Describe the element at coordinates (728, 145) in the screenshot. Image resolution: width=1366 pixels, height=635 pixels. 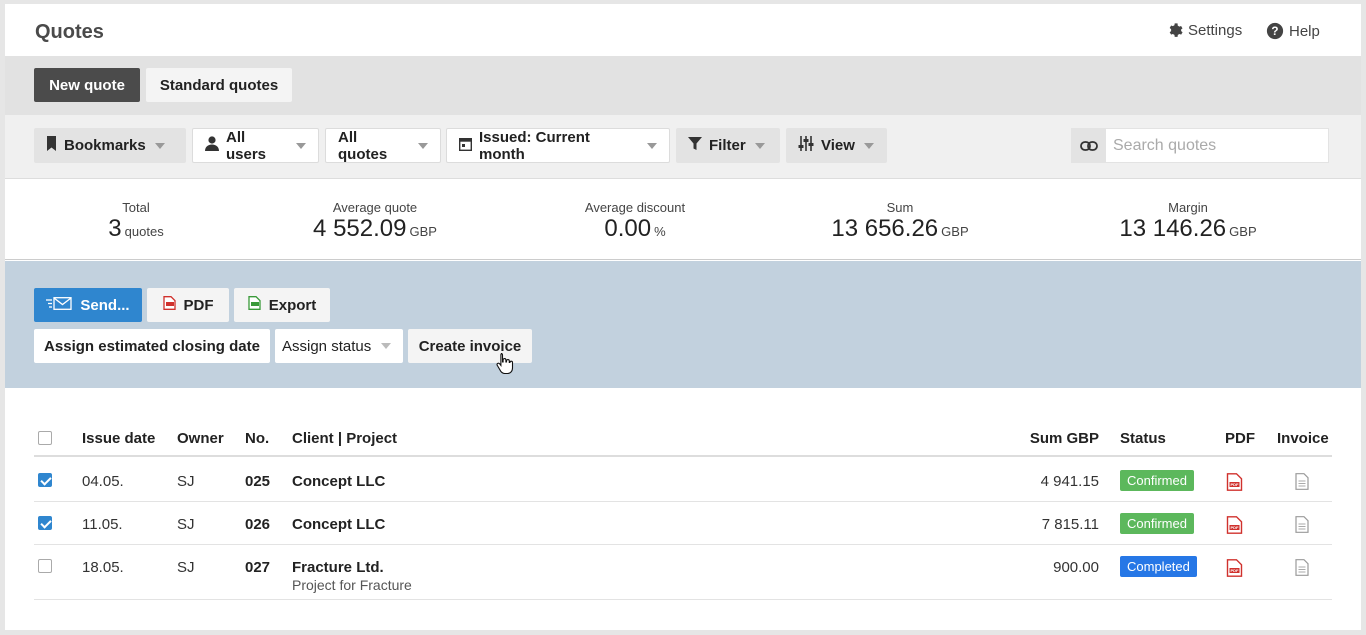
I see `filter-dropdown: Filter` at that location.